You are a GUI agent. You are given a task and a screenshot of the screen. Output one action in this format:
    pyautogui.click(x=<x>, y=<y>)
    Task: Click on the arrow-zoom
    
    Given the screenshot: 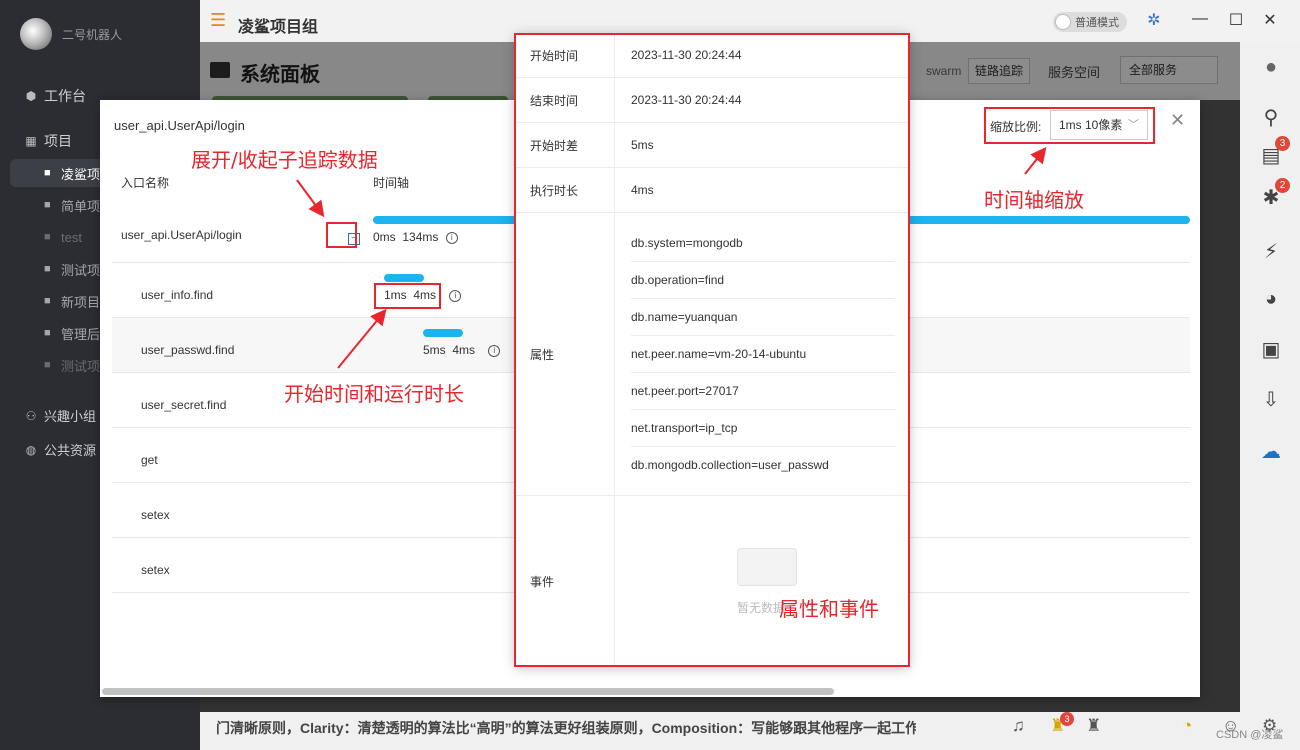 What is the action you would take?
    pyautogui.click(x=1035, y=160)
    